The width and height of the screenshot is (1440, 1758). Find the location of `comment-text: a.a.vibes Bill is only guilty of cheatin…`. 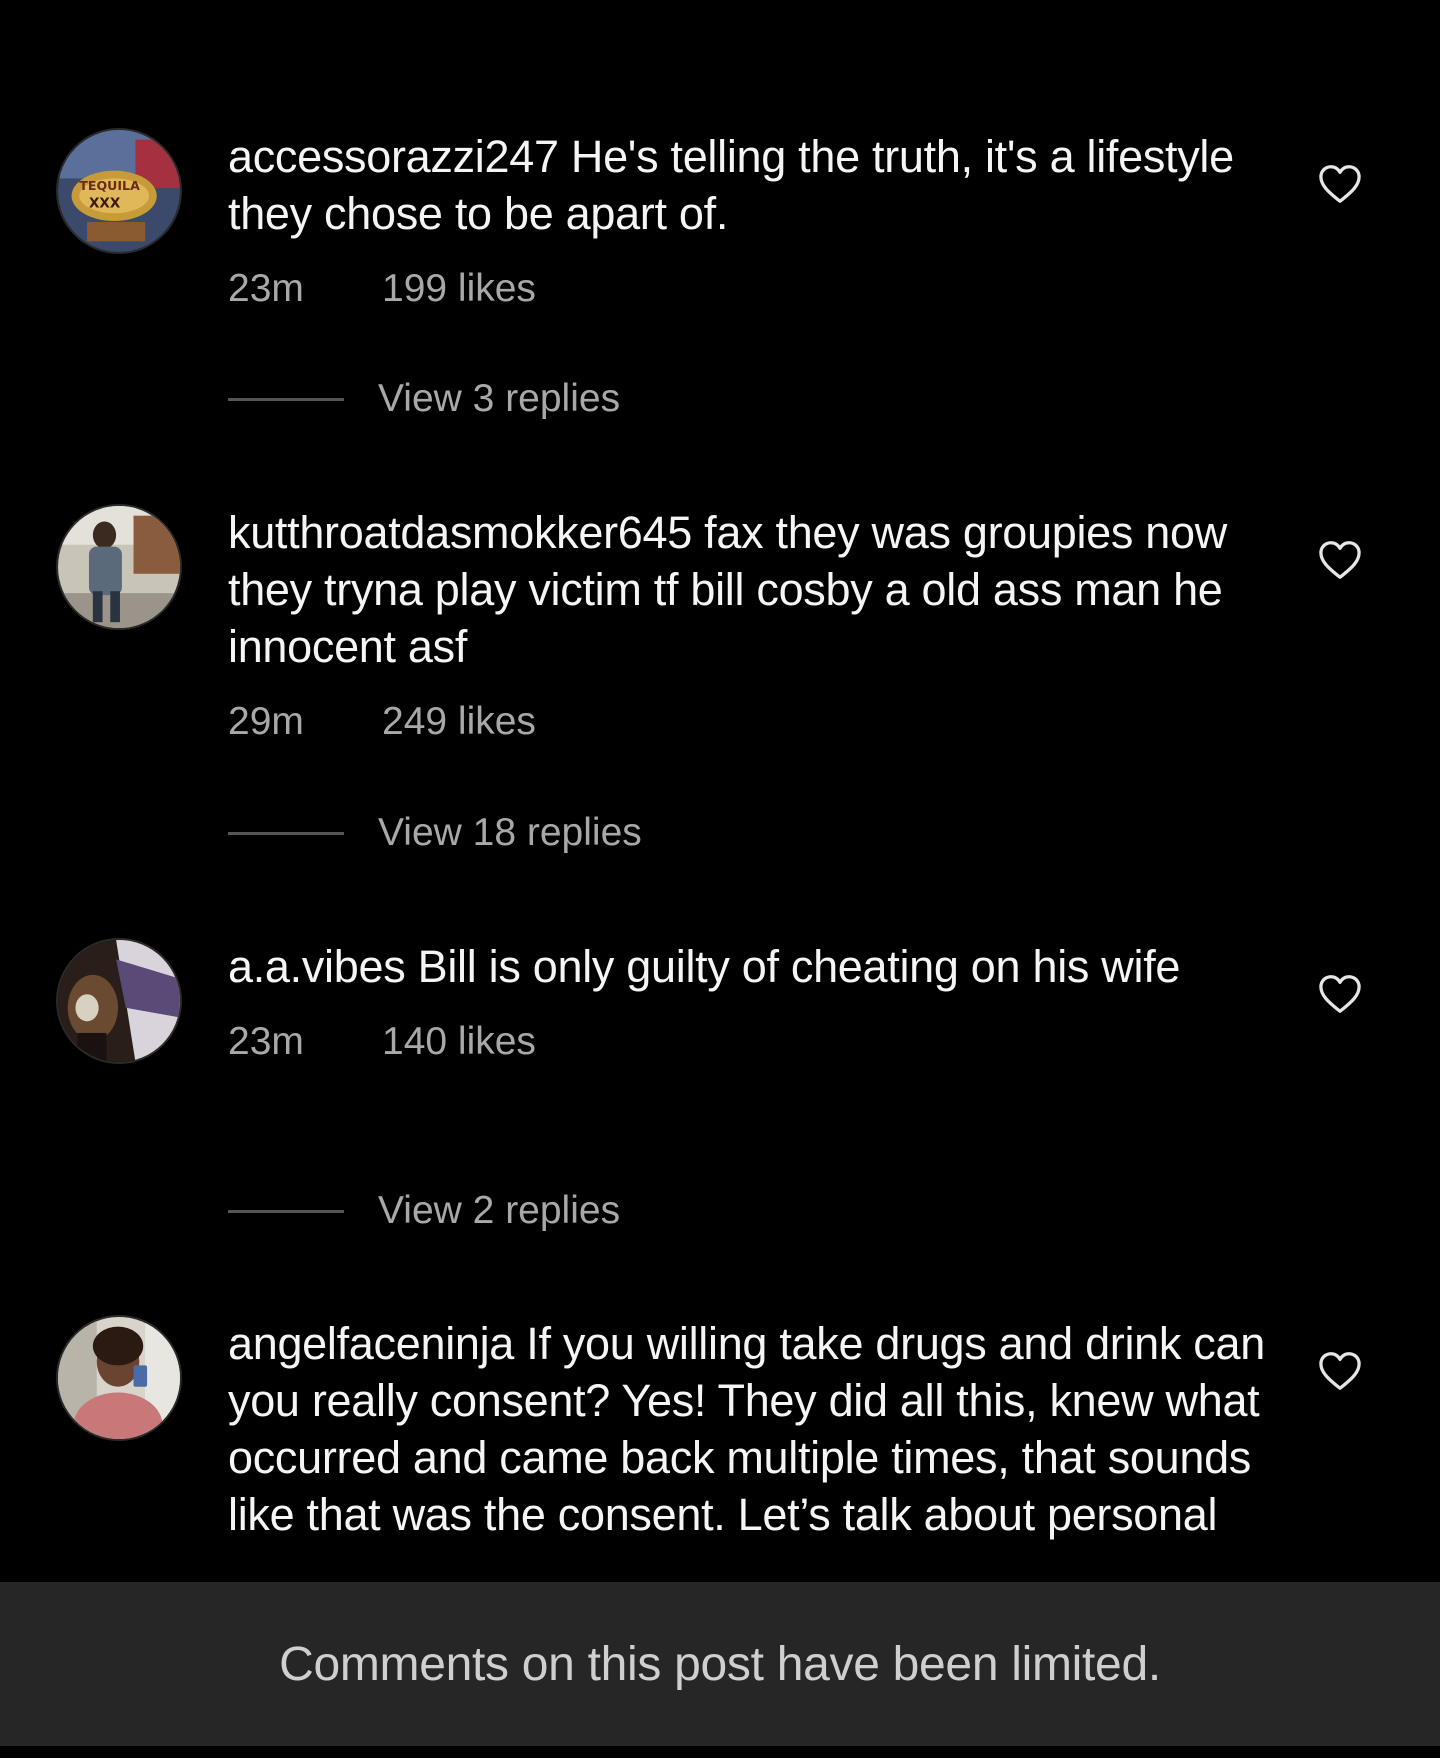

comment-text: a.a.vibes Bill is only guilty of cheatin… is located at coordinates (748, 966).